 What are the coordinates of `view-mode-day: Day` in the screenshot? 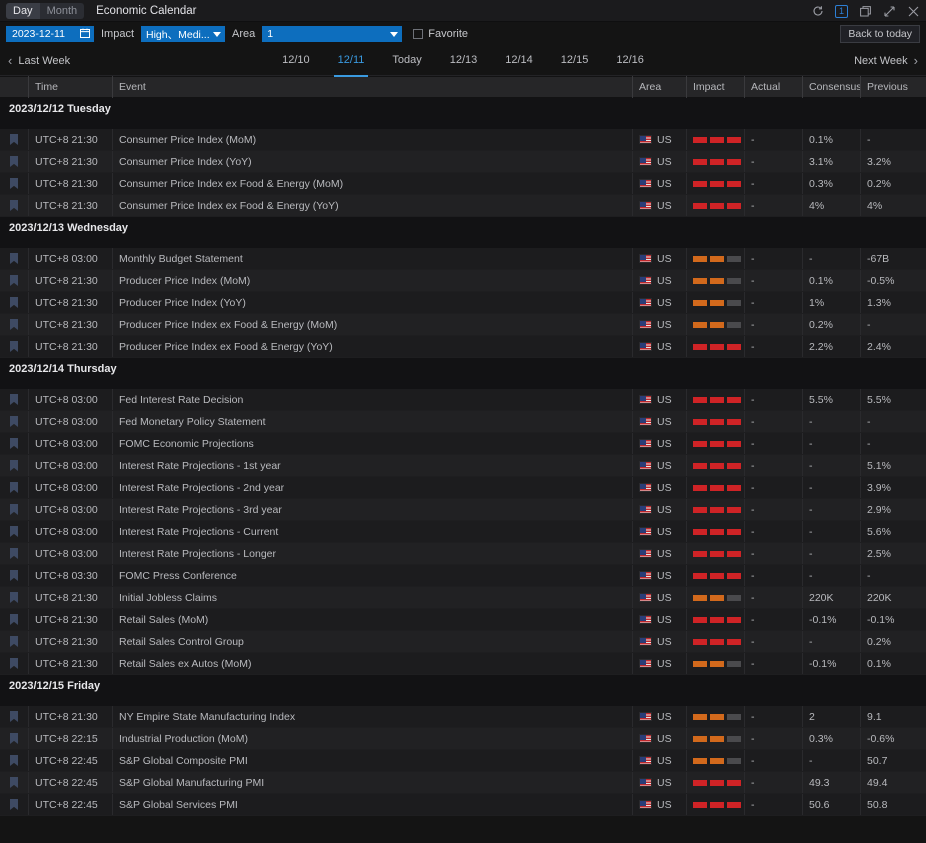 It's located at (23, 10).